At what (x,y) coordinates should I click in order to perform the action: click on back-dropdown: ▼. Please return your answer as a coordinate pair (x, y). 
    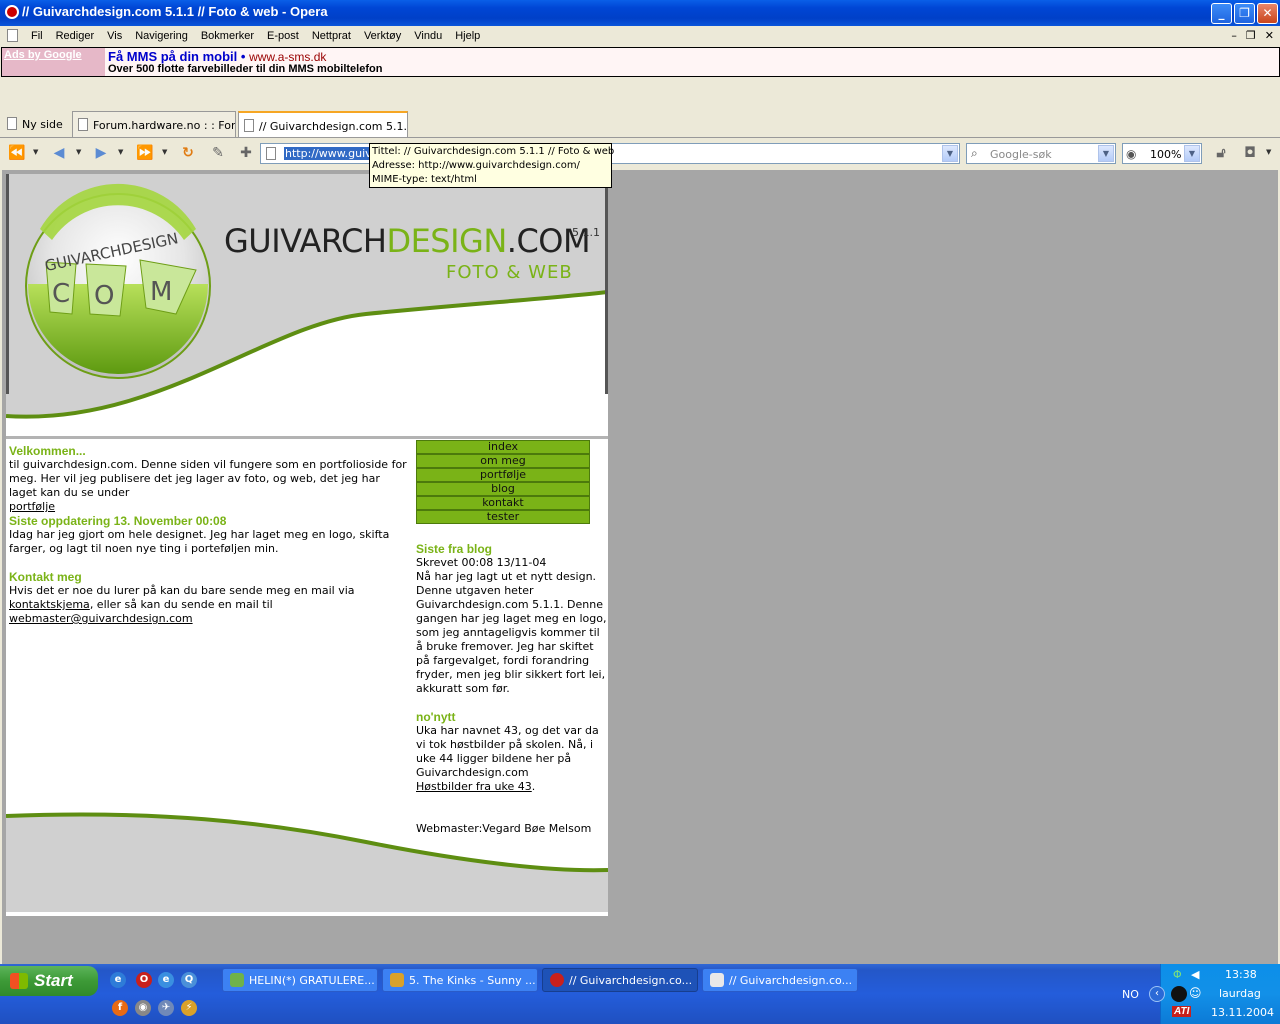
    Looking at the image, I should click on (78, 152).